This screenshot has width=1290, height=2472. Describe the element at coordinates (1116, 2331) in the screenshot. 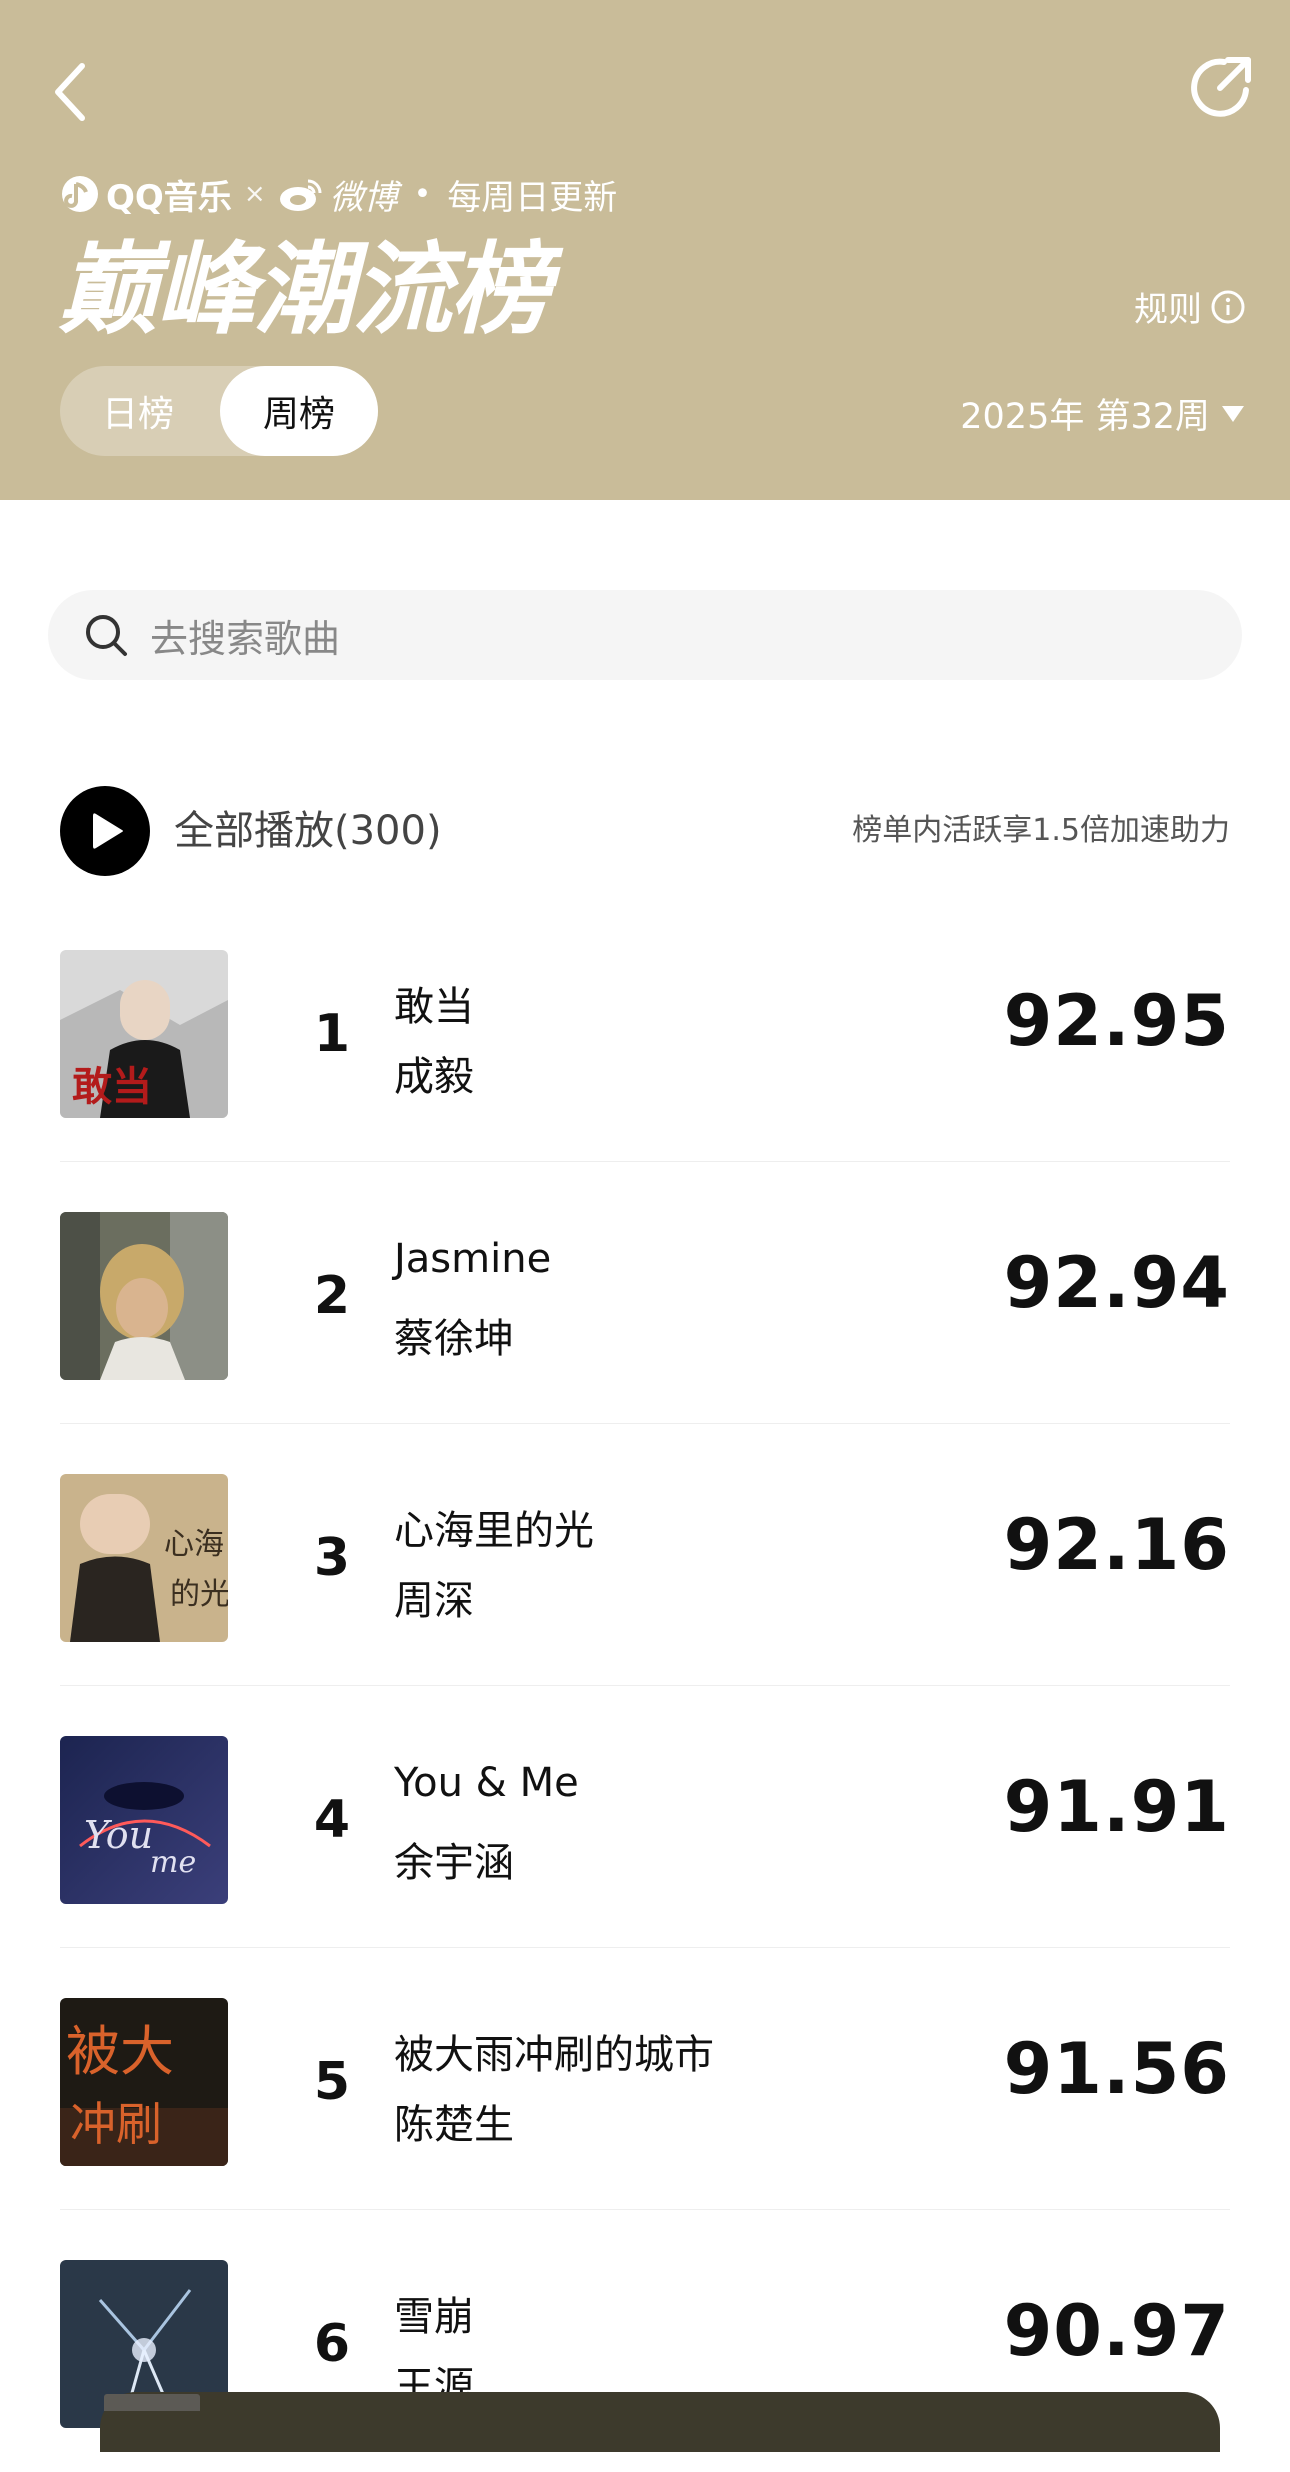

I see `chart-score: 90.97` at that location.